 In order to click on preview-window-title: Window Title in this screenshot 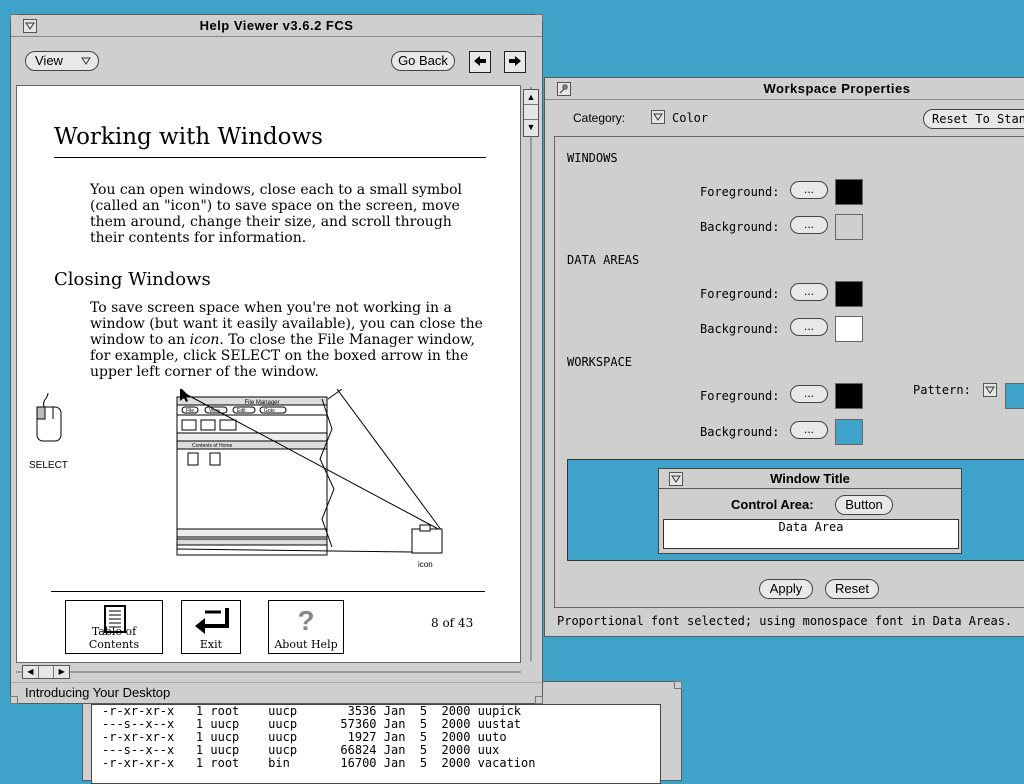, I will do `click(810, 478)`.